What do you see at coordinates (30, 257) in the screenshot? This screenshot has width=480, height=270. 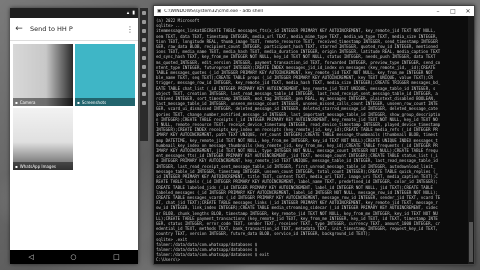 I see `nav-back-icon: ◁` at bounding box center [30, 257].